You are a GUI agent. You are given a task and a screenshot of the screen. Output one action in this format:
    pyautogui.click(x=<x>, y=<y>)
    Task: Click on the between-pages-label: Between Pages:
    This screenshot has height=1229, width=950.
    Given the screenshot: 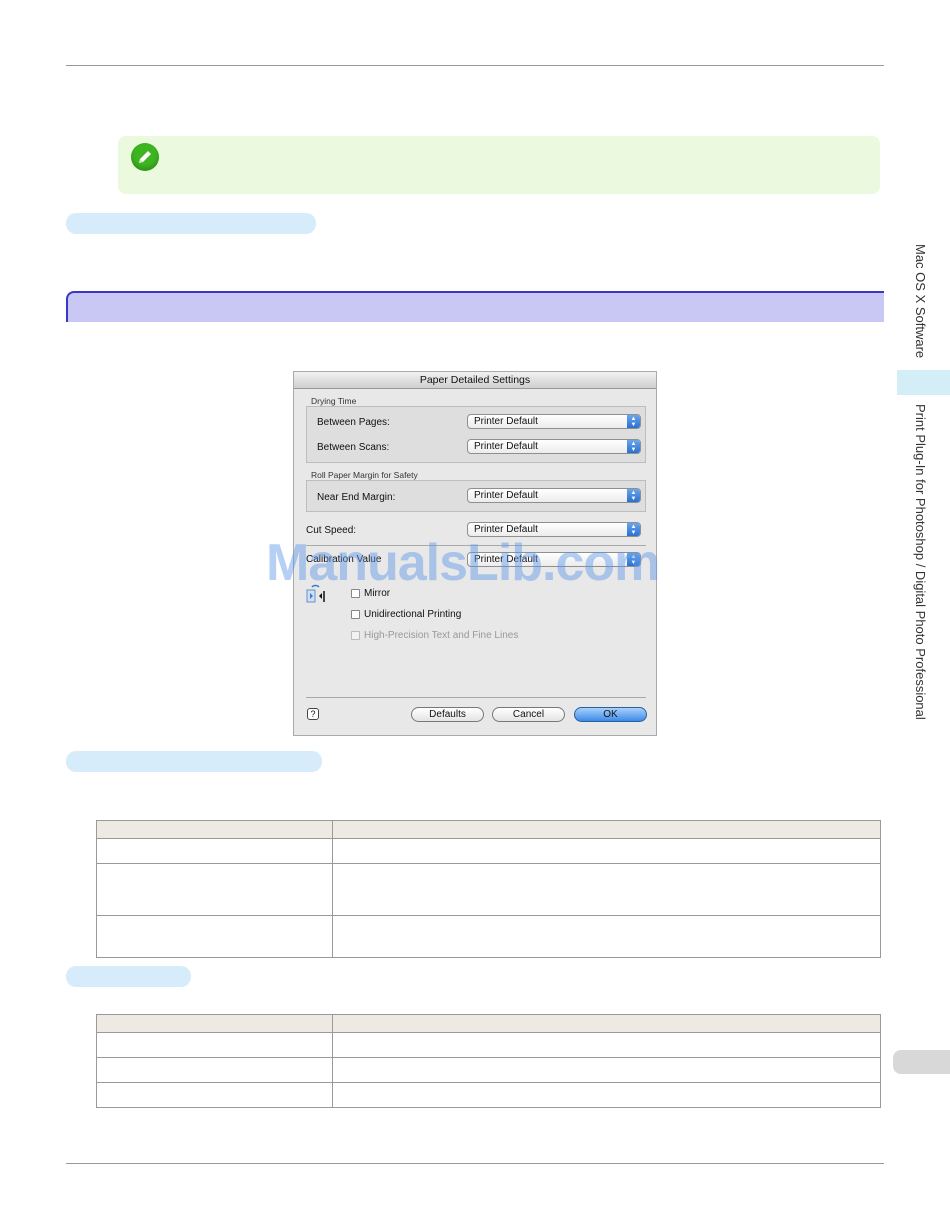 What is the action you would take?
    pyautogui.click(x=353, y=422)
    